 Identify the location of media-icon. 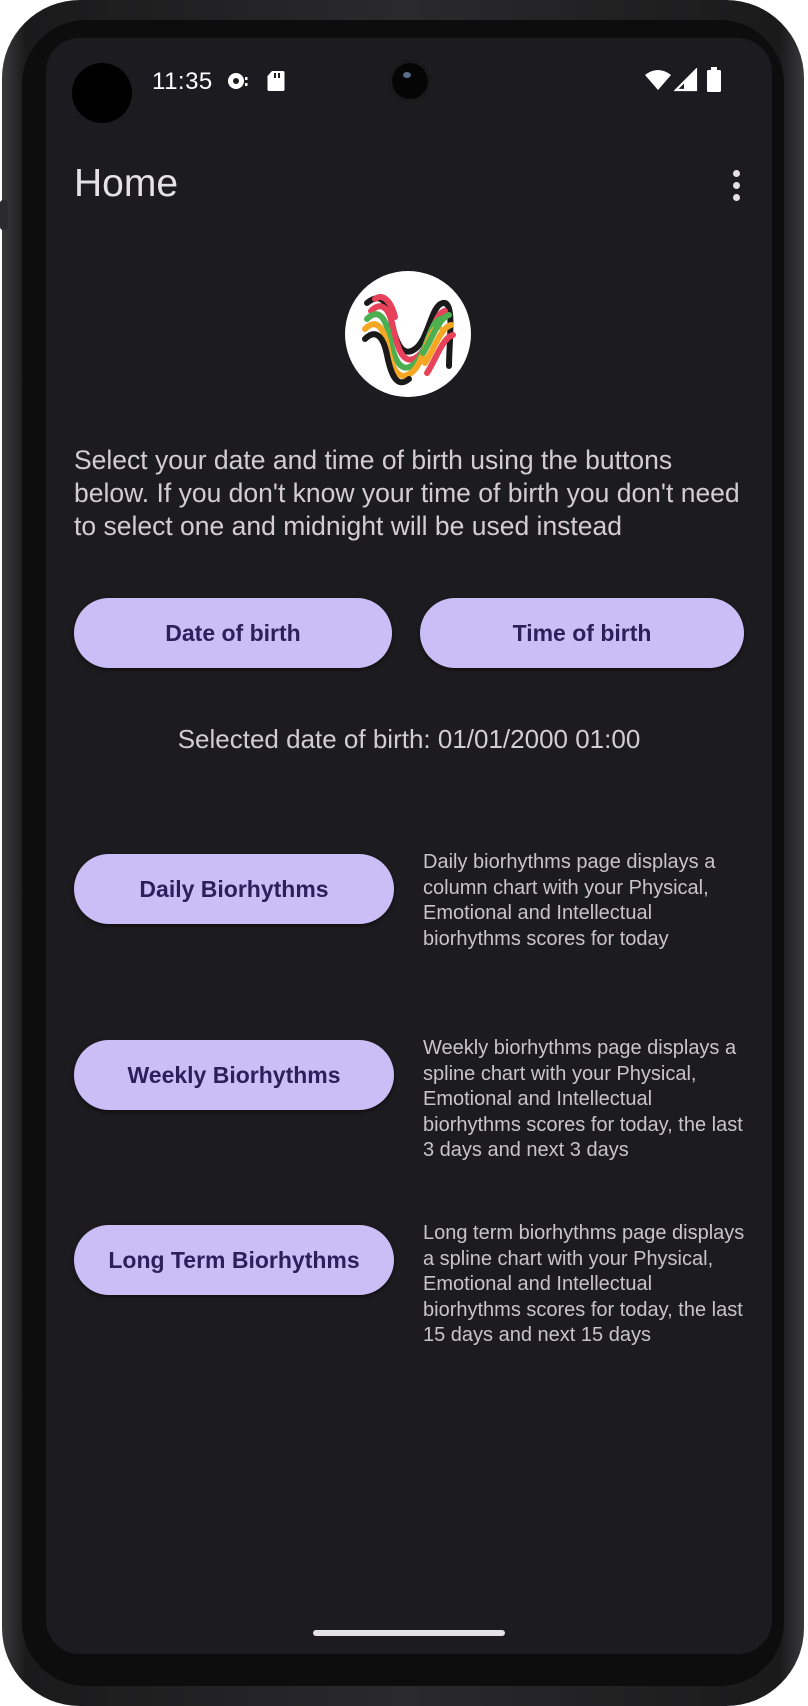
(238, 81).